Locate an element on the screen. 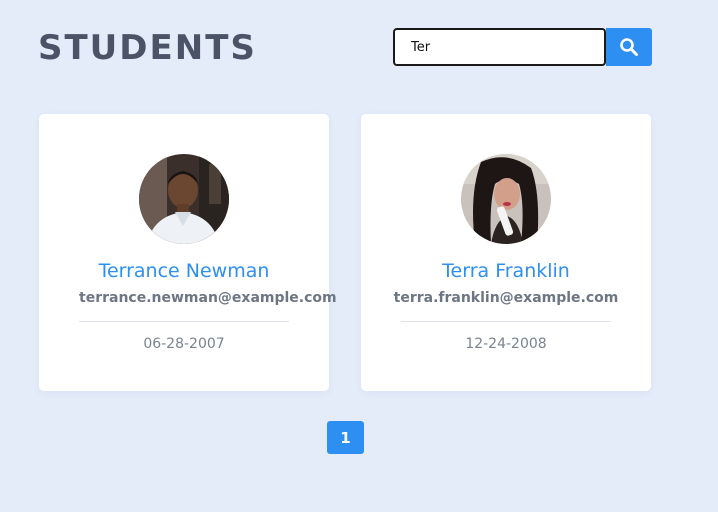  search-icon is located at coordinates (629, 47).